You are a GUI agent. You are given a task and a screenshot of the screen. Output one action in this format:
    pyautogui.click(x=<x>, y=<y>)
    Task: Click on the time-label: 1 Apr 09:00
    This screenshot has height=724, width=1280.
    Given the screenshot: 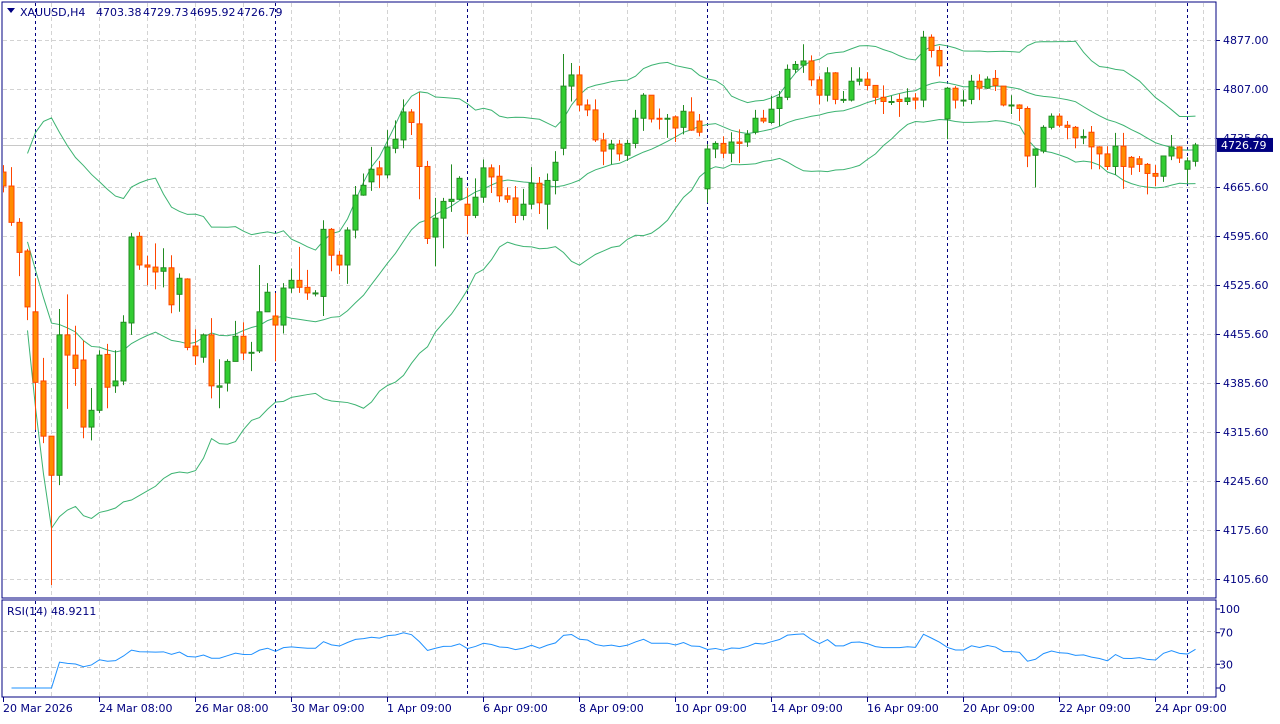 What is the action you would take?
    pyautogui.click(x=419, y=708)
    